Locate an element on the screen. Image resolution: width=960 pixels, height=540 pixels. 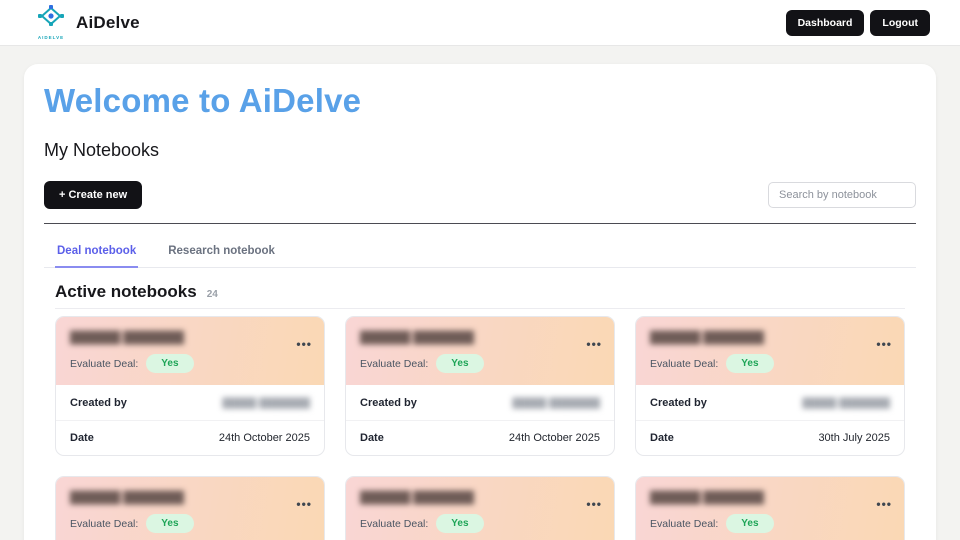
search-input is located at coordinates (842, 195).